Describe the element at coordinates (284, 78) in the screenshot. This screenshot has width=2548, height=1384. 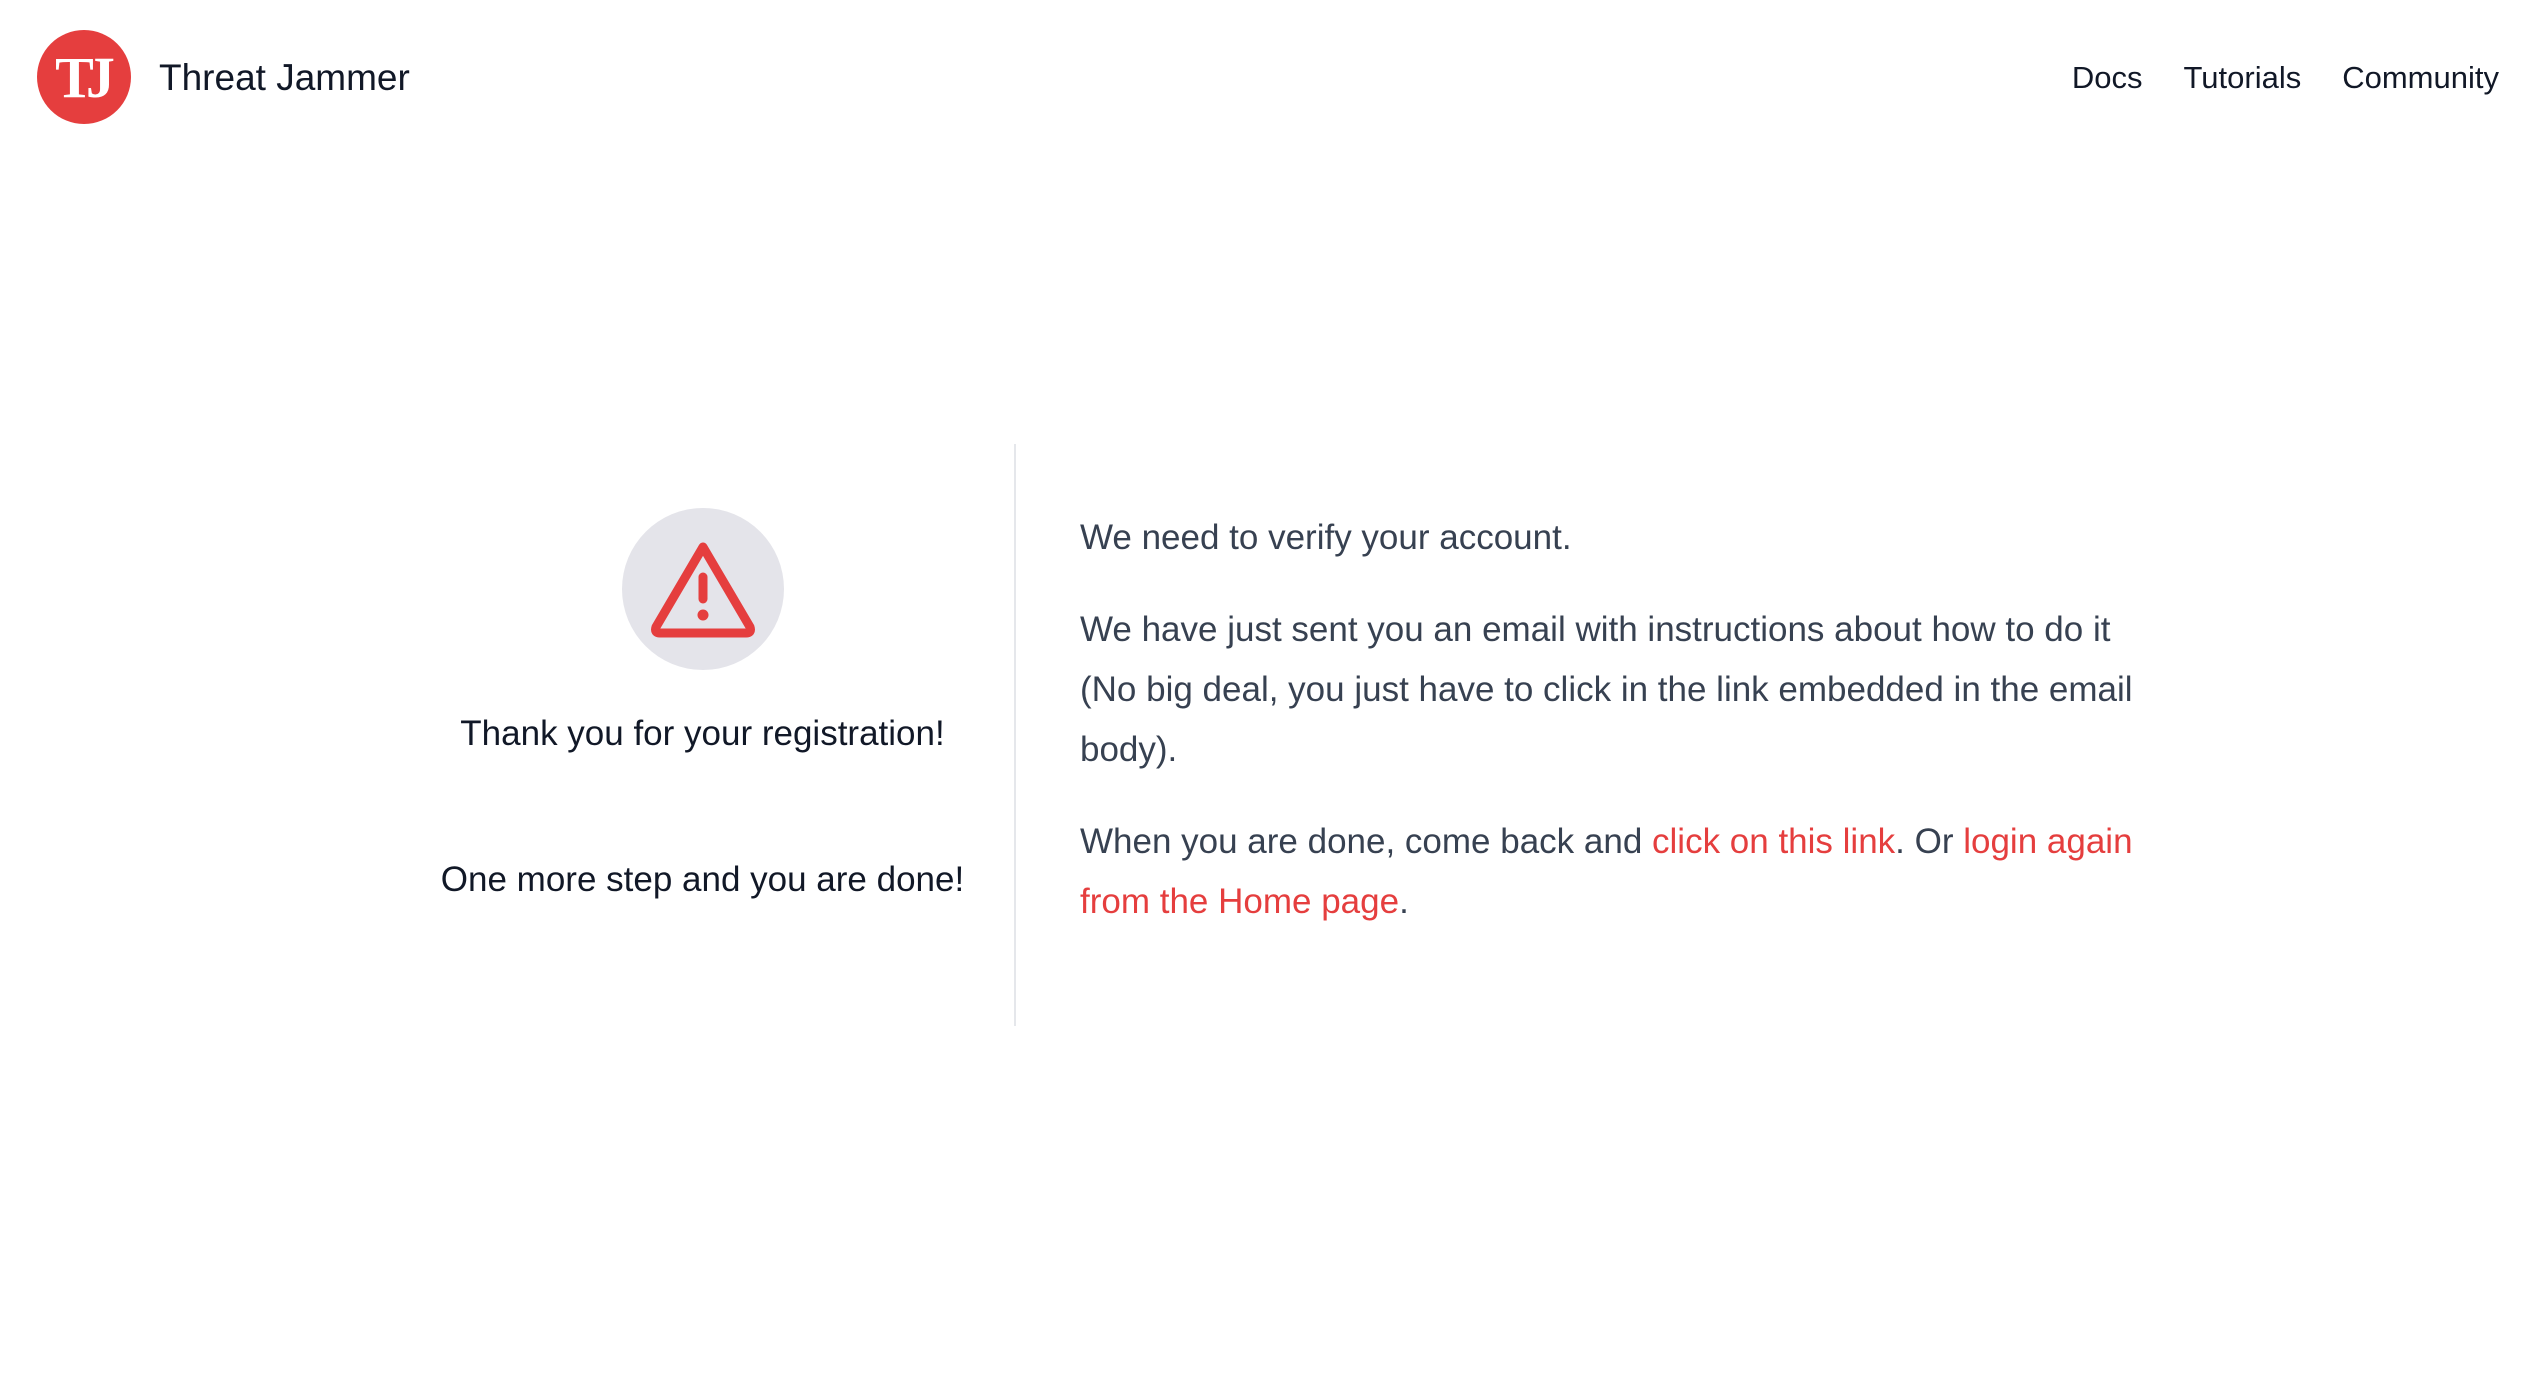
I see `brand-name: Threat Jammer` at that location.